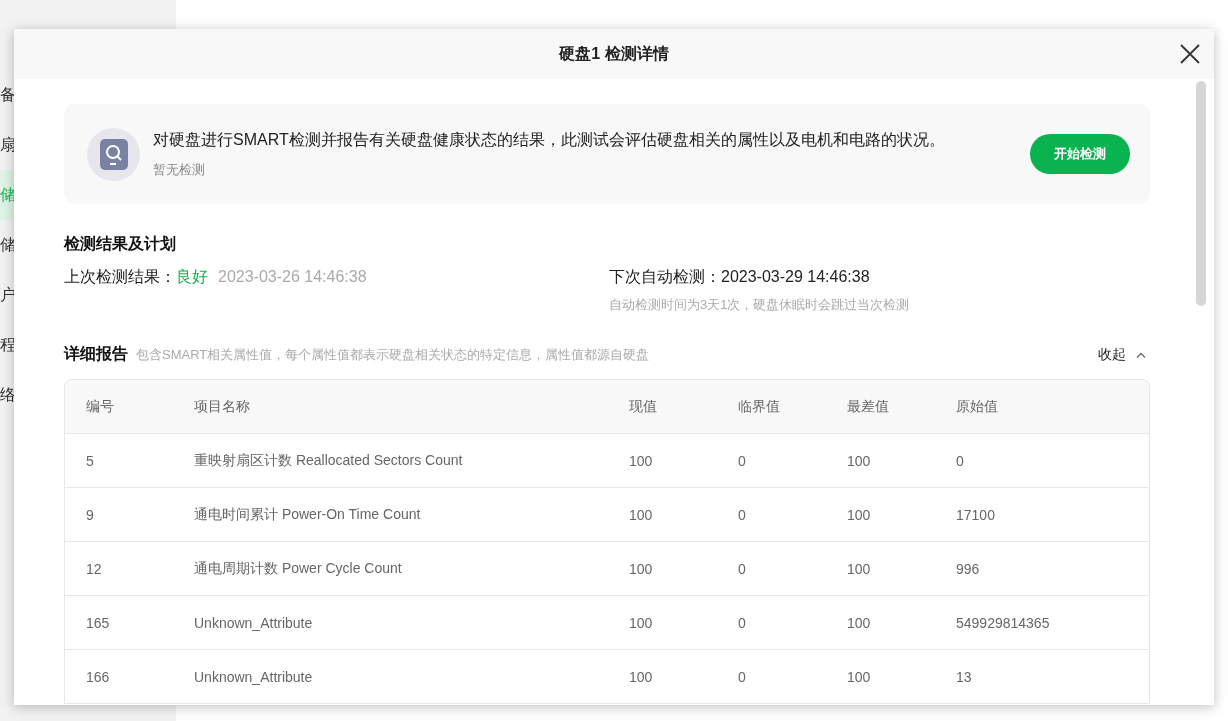  Describe the element at coordinates (614, 53) in the screenshot. I see `dialog-title: 硬盘1 检测详情` at that location.